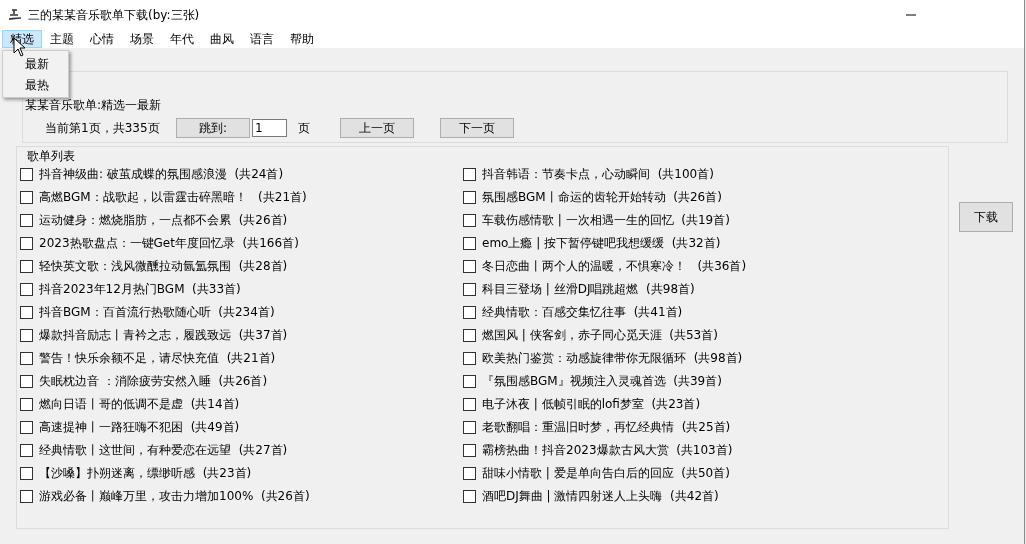  I want to click on playlist-label: 抖音韩语：节奏卡点，心动瞬间 (共100首), so click(598, 174).